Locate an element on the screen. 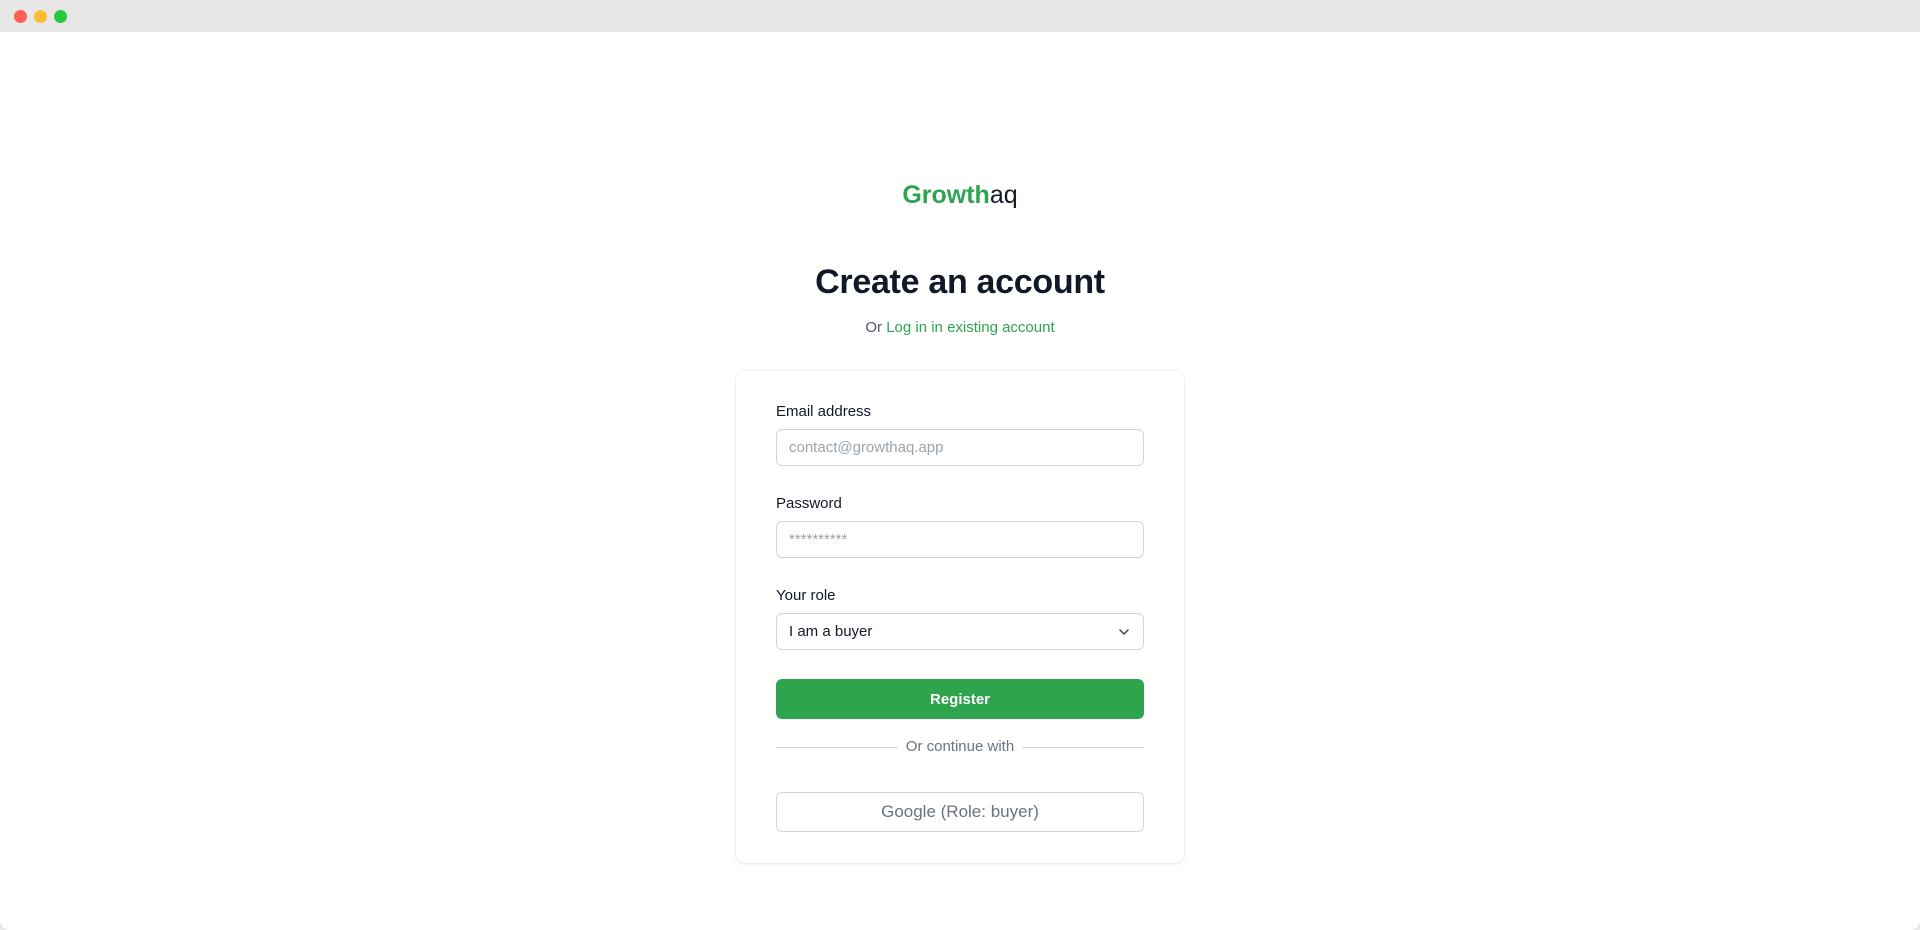 This screenshot has height=930, width=1920. continue-divider: Or continue with is located at coordinates (960, 747).